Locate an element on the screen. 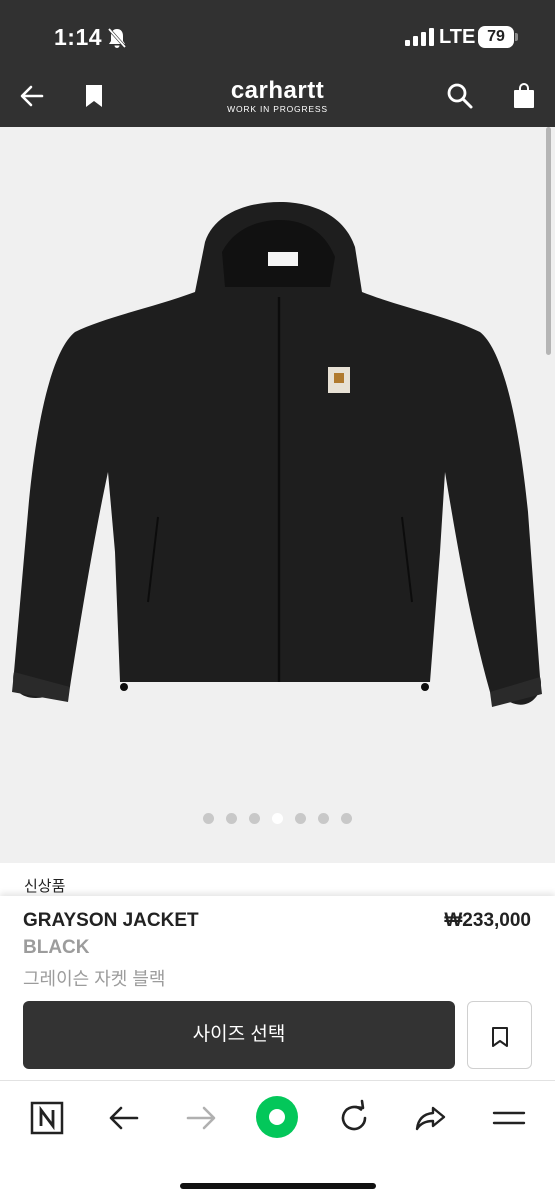 The image size is (555, 1200). bookmark-outline-icon is located at coordinates (500, 1037).